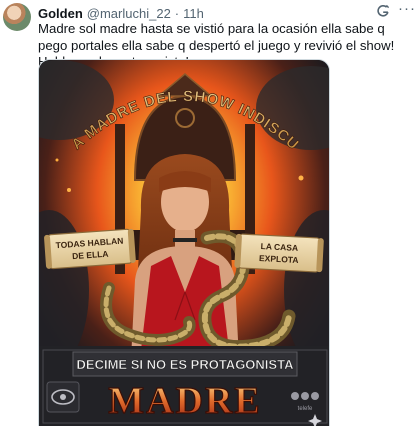 This screenshot has height=426, width=420. Describe the element at coordinates (193, 13) in the screenshot. I see `tweet-timestamp: 11h` at that location.